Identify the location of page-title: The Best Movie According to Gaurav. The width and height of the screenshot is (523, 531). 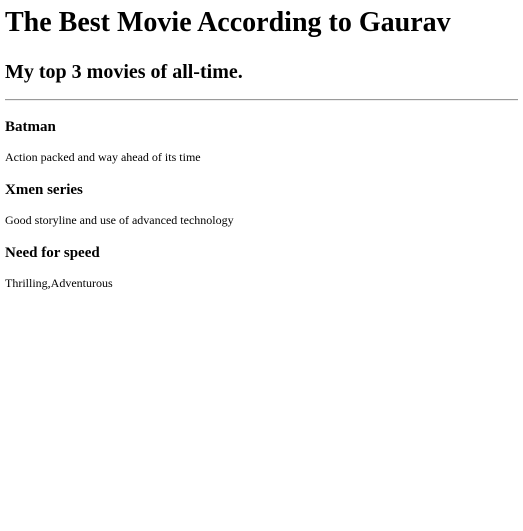
(228, 22).